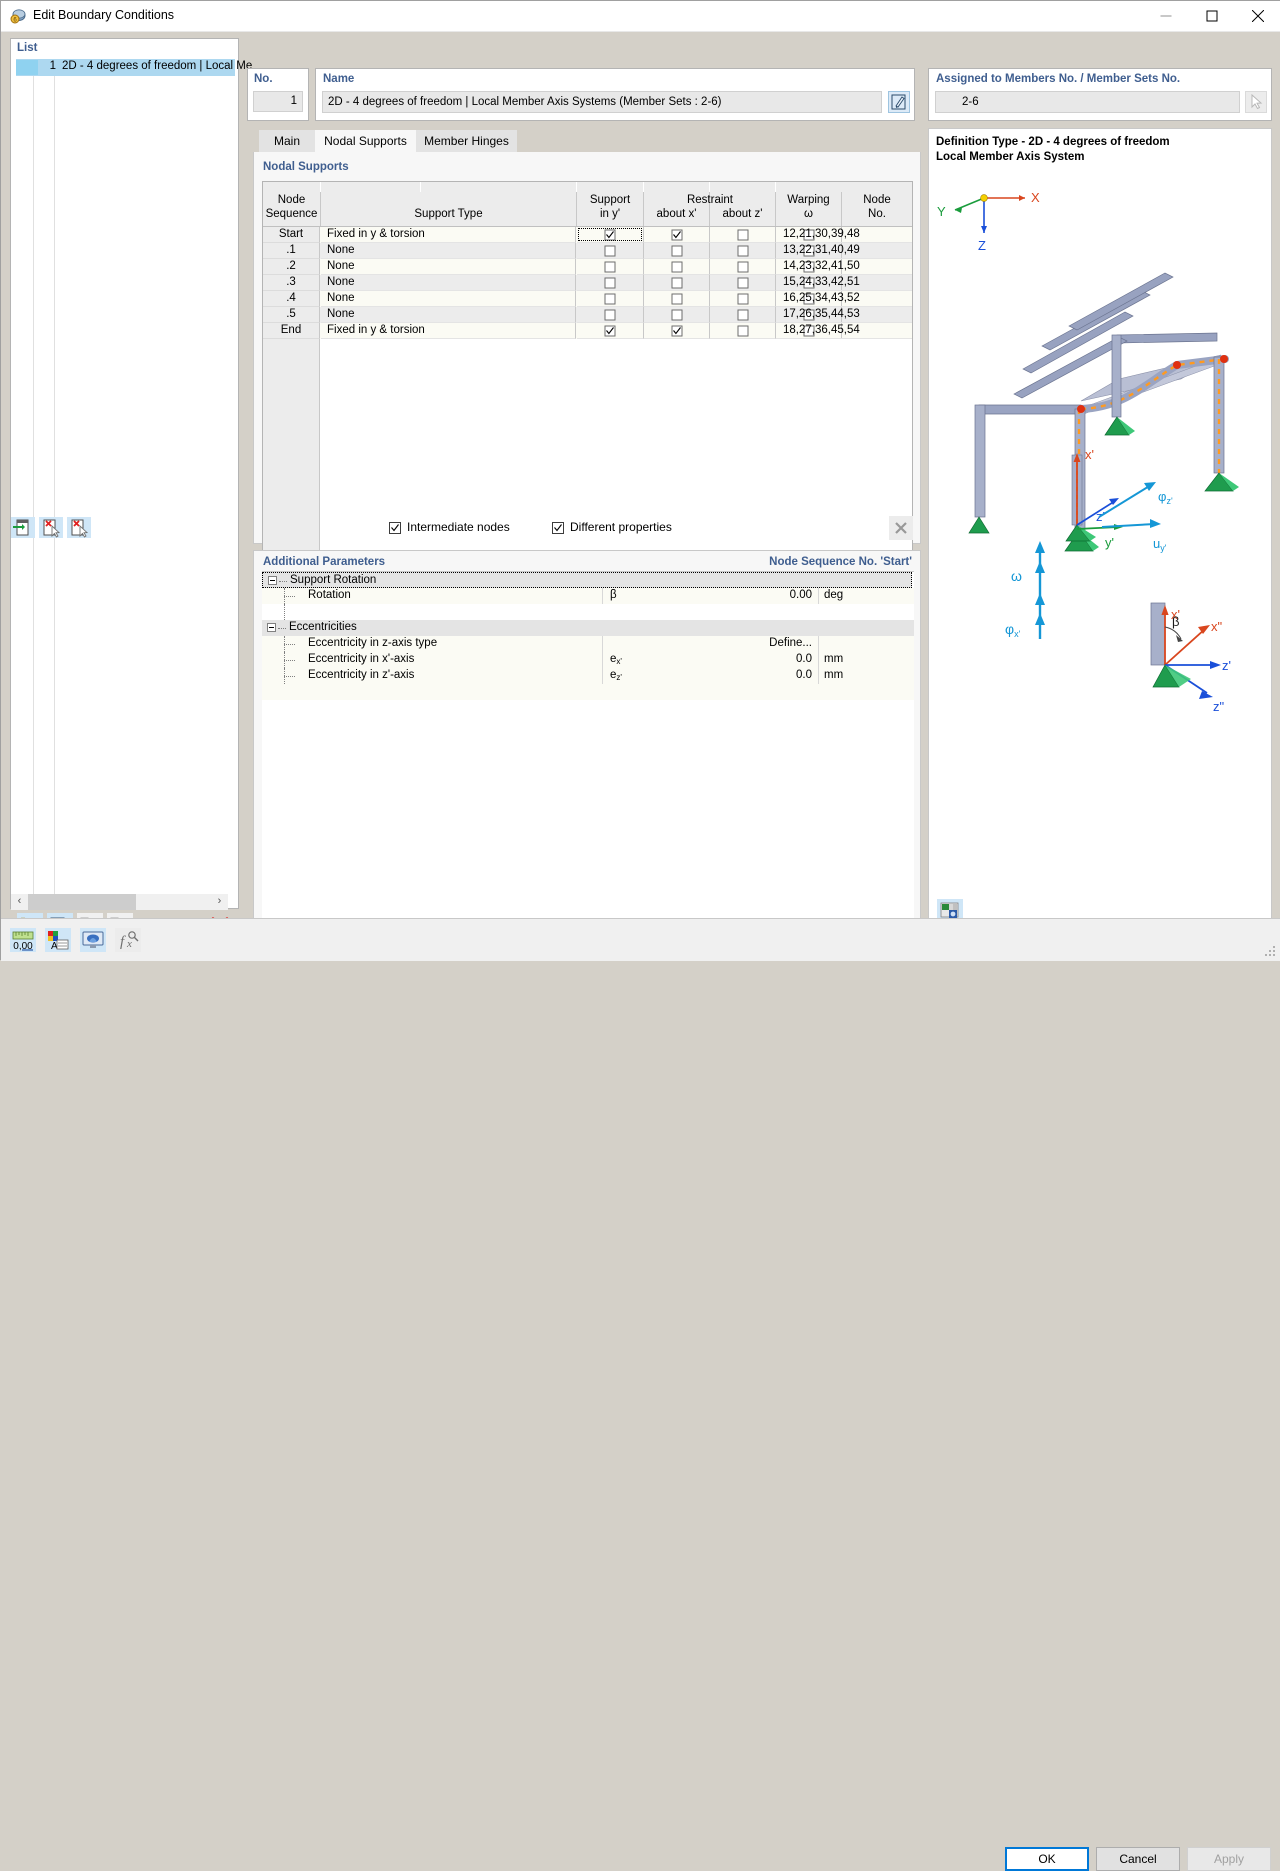 The image size is (1280, 1871). What do you see at coordinates (23, 940) in the screenshot?
I see `units-button: 0,00` at bounding box center [23, 940].